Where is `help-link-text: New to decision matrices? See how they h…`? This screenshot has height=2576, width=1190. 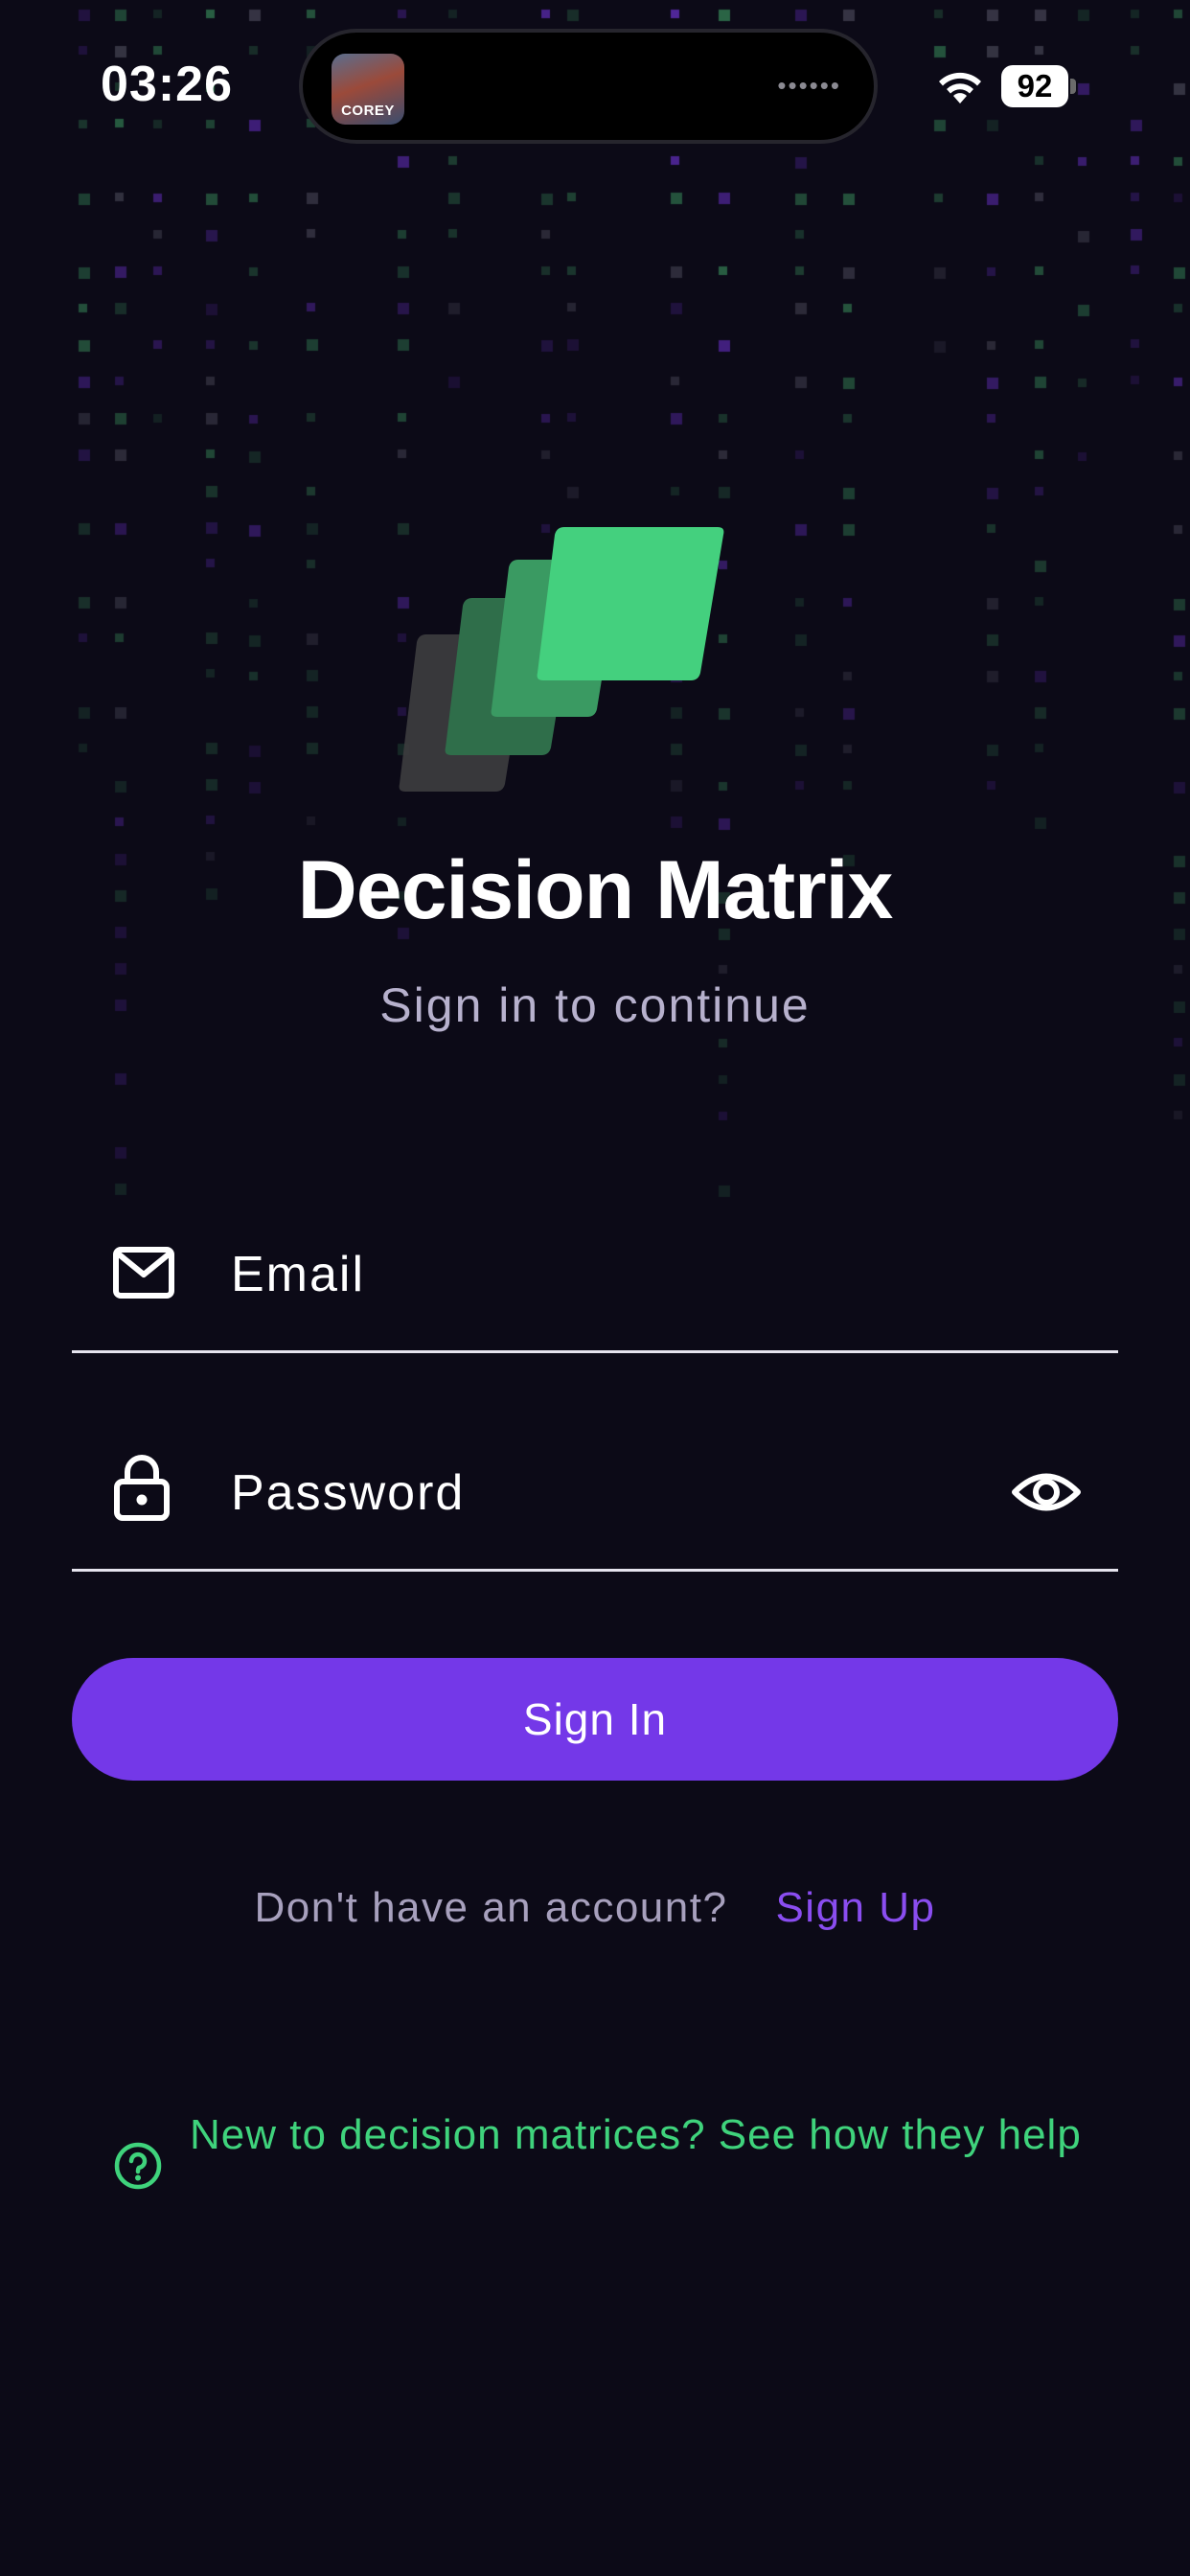 help-link-text: New to decision matrices? See how they h… is located at coordinates (636, 2134).